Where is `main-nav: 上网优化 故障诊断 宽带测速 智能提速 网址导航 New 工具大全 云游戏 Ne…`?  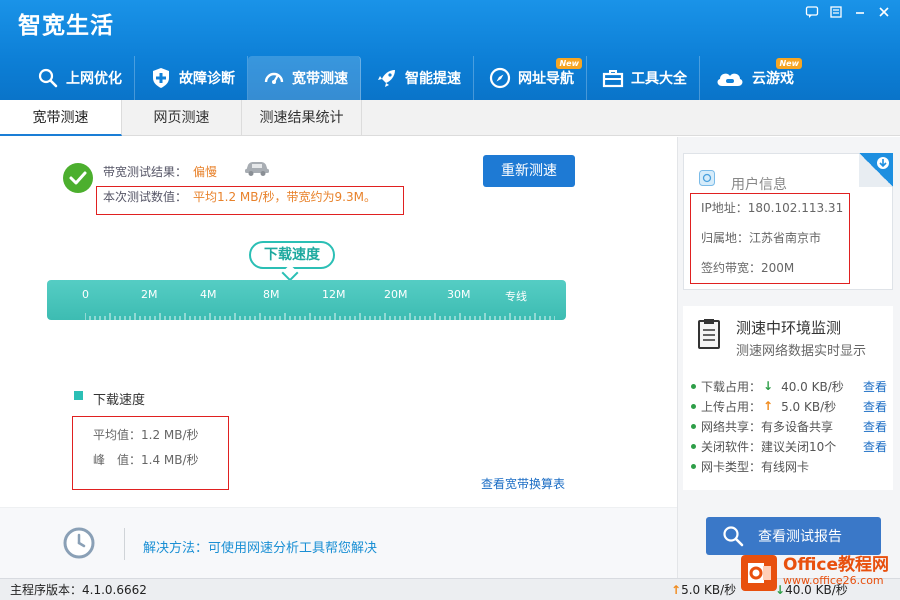 main-nav: 上网优化 故障诊断 宽带测速 智能提速 网址导航 New 工具大全 云游戏 Ne… is located at coordinates (414, 78).